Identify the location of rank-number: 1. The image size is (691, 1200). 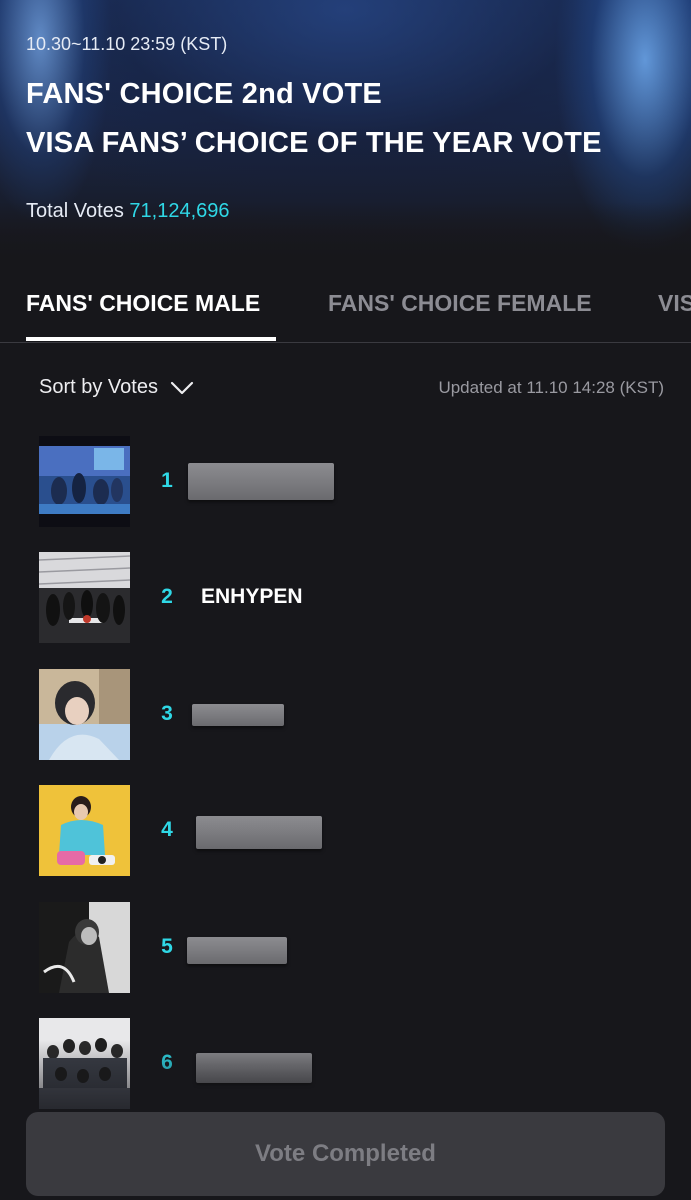
(167, 480).